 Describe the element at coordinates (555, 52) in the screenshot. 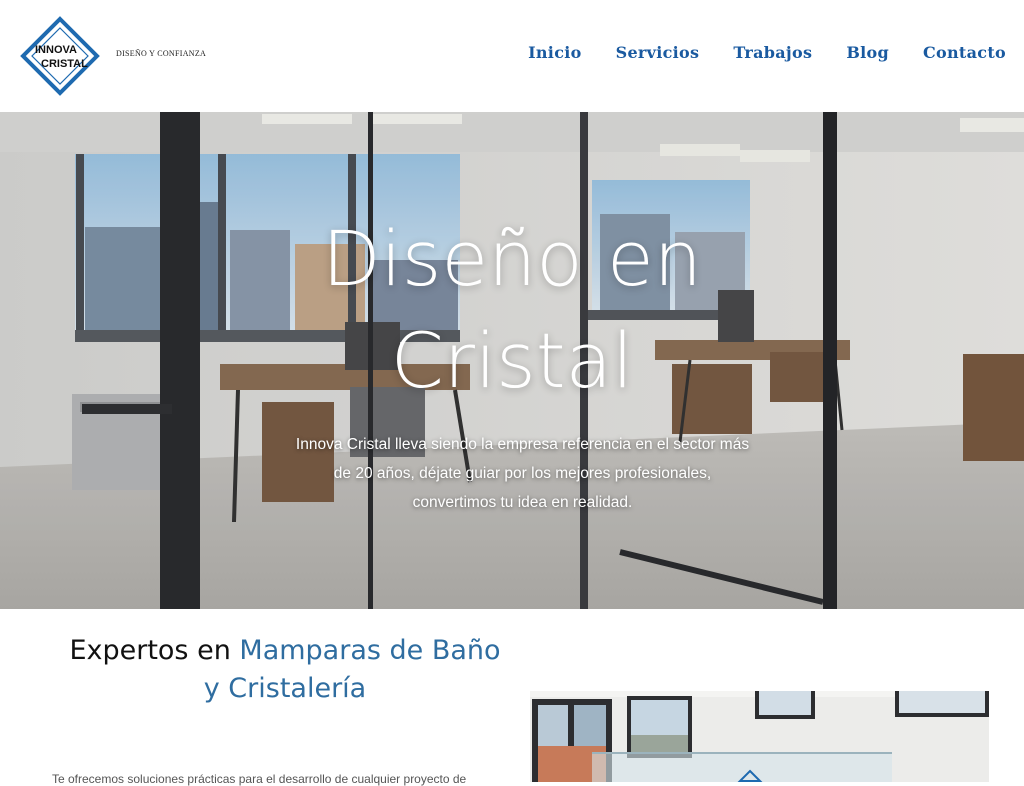

I see `nav-item-inicio: Inicio` at that location.